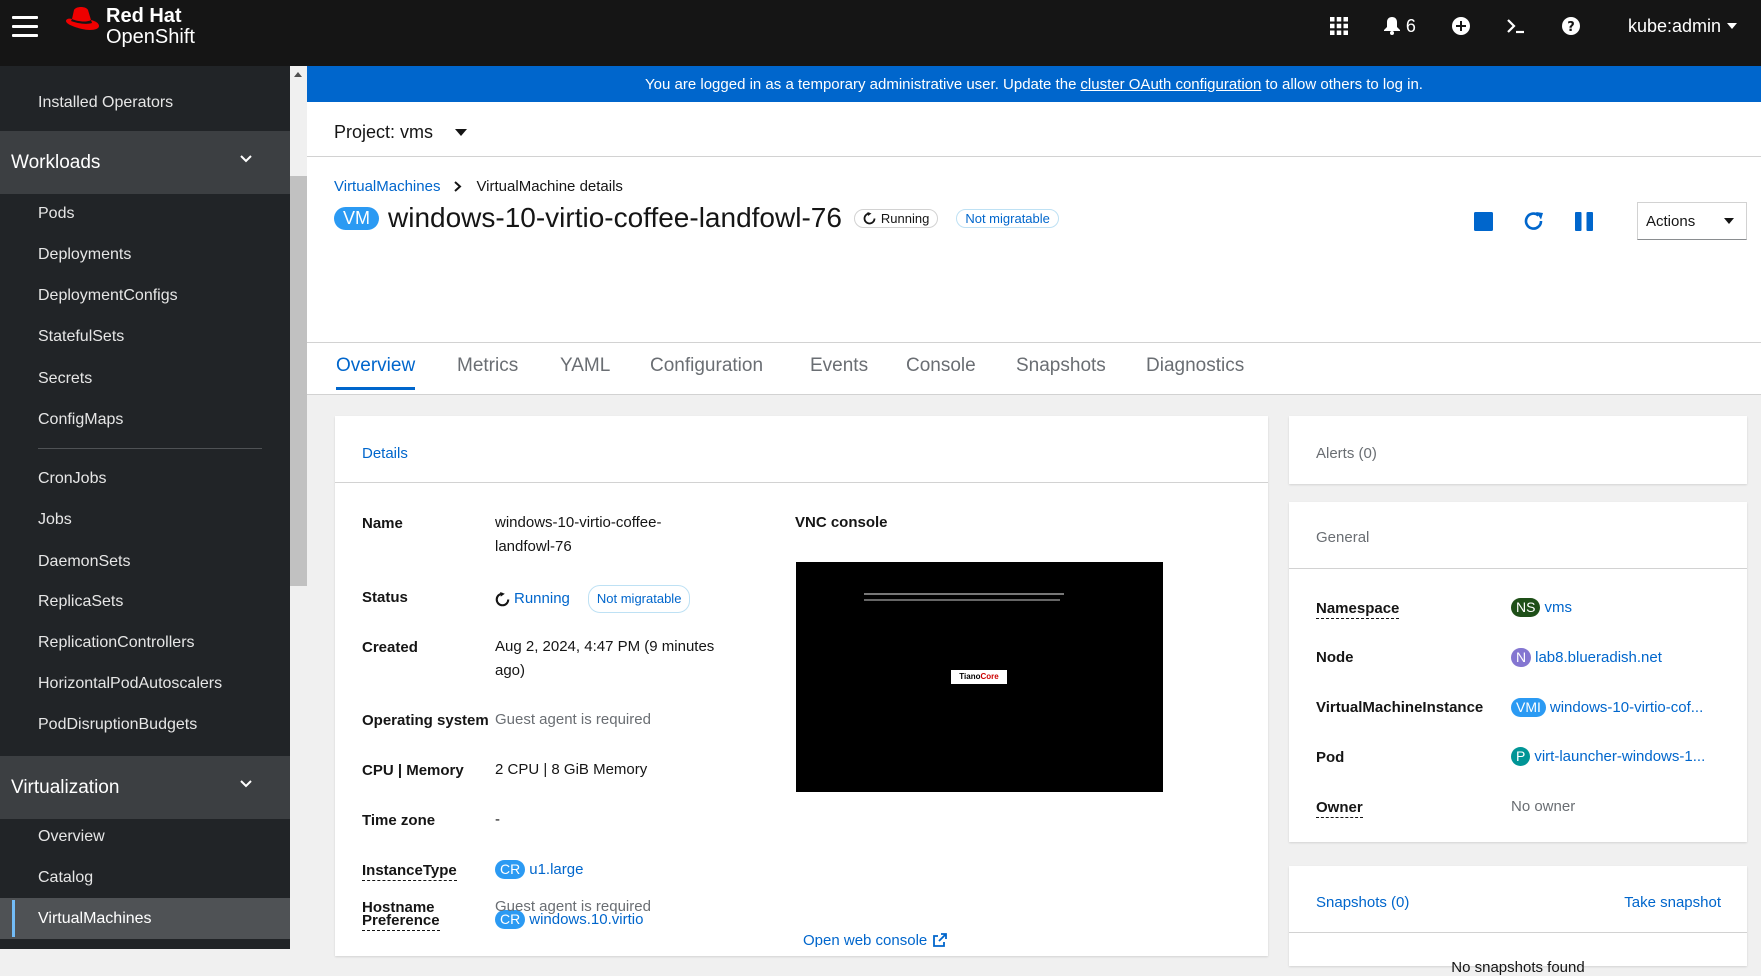 Image resolution: width=1761 pixels, height=976 pixels. I want to click on app-launcher-icon, so click(1338, 26).